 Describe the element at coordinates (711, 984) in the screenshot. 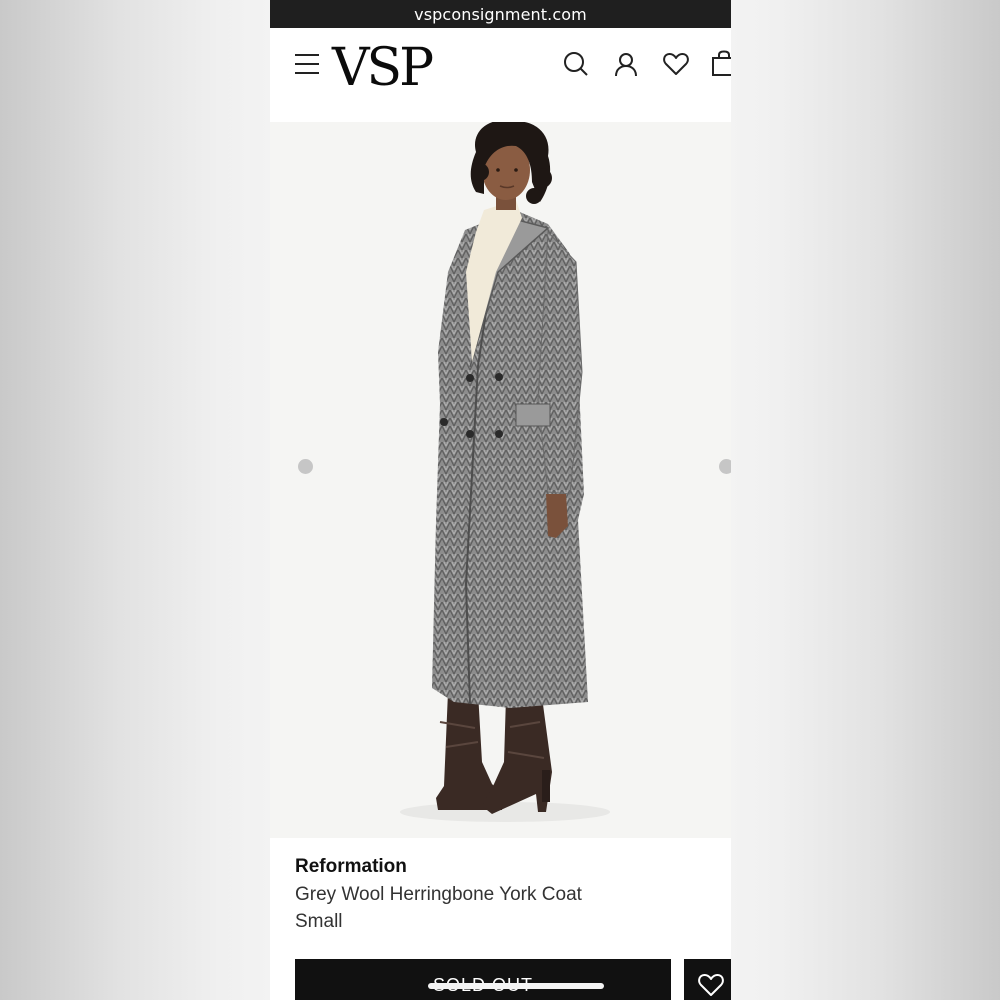

I see `heart-outline-icon` at that location.